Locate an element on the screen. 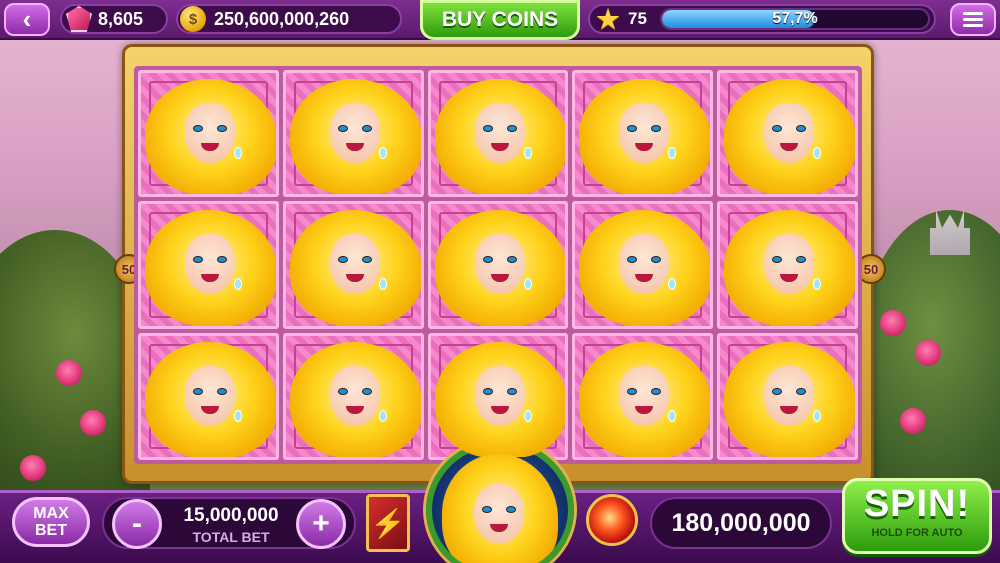 Image resolution: width=1000 pixels, height=563 pixels. xp-percent: 57,7% is located at coordinates (795, 18).